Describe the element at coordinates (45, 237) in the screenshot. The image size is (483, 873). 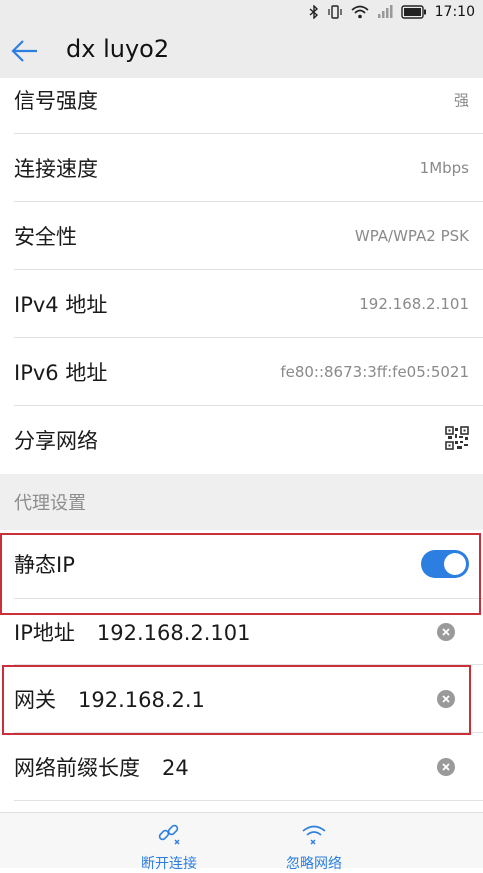
I see `detail-label: 安全性` at that location.